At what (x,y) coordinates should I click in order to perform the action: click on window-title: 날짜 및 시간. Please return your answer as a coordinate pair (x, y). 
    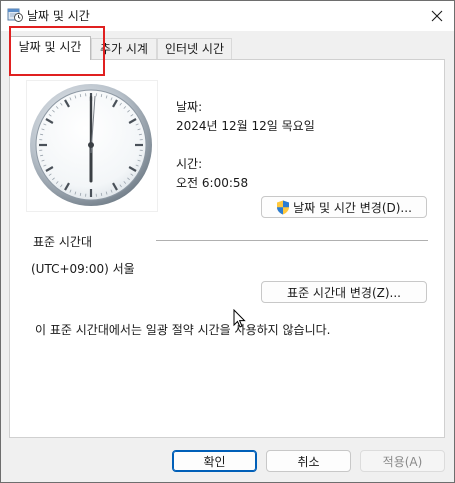
    Looking at the image, I should click on (58, 16).